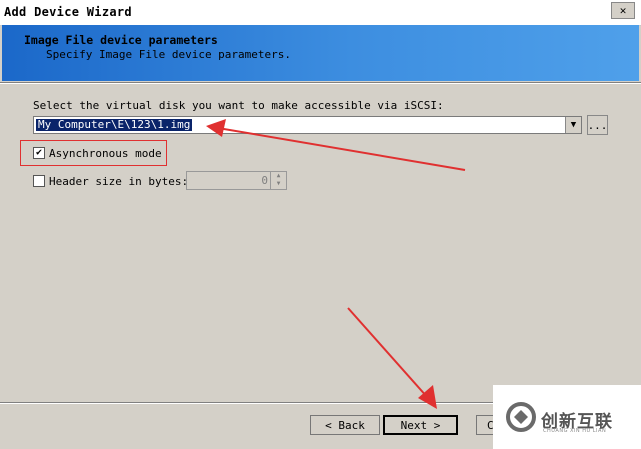  What do you see at coordinates (320, 13) in the screenshot?
I see `title-bar: Add Device Wizard ✕` at bounding box center [320, 13].